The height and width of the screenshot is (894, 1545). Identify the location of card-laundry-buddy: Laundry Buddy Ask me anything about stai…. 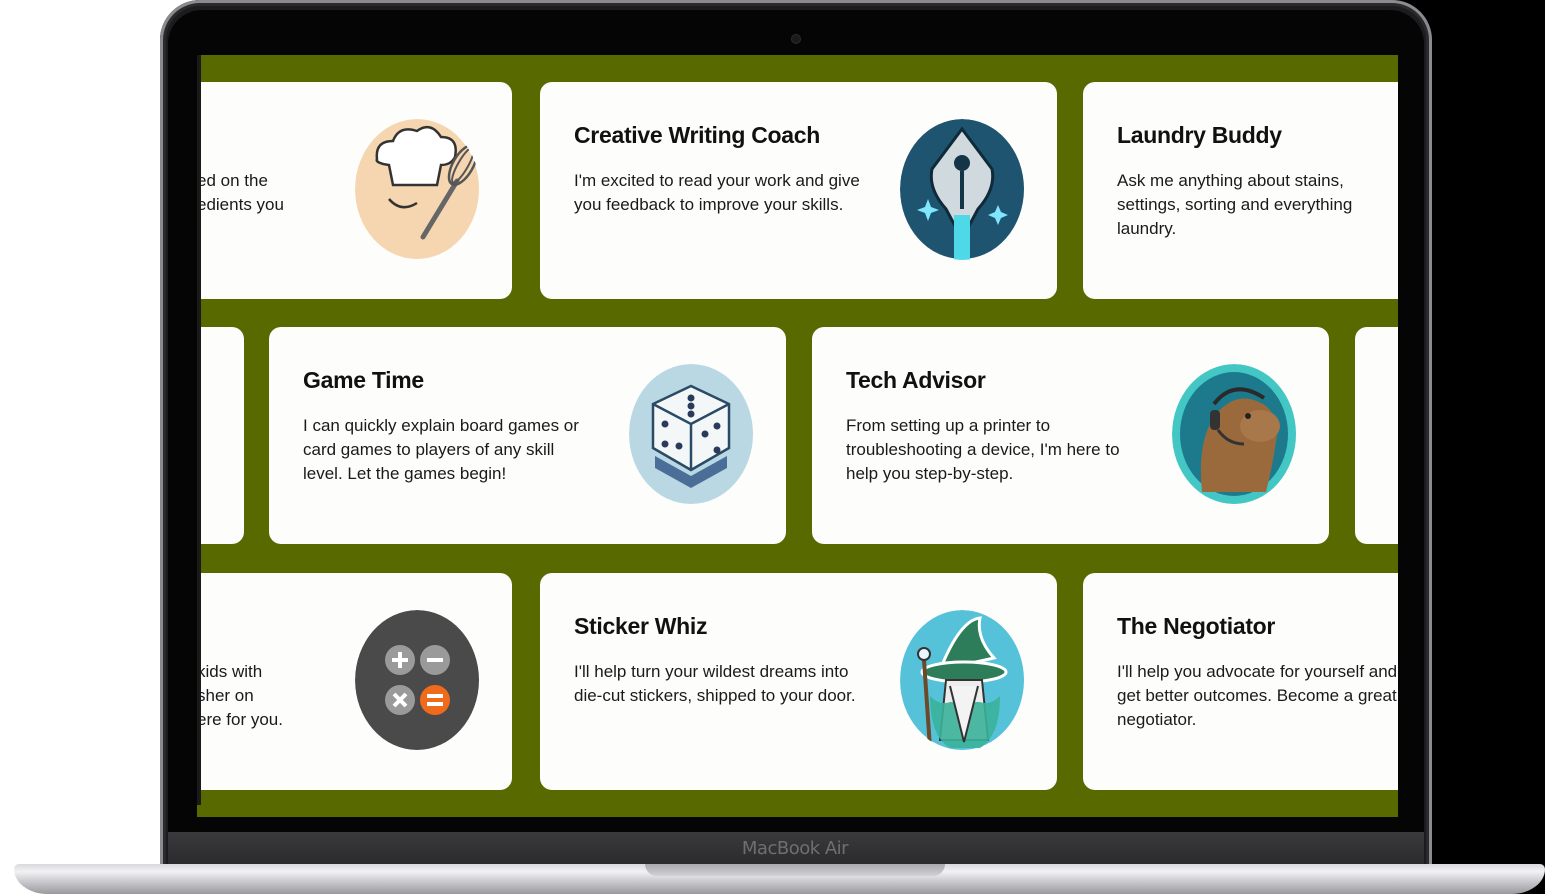
(1240, 190).